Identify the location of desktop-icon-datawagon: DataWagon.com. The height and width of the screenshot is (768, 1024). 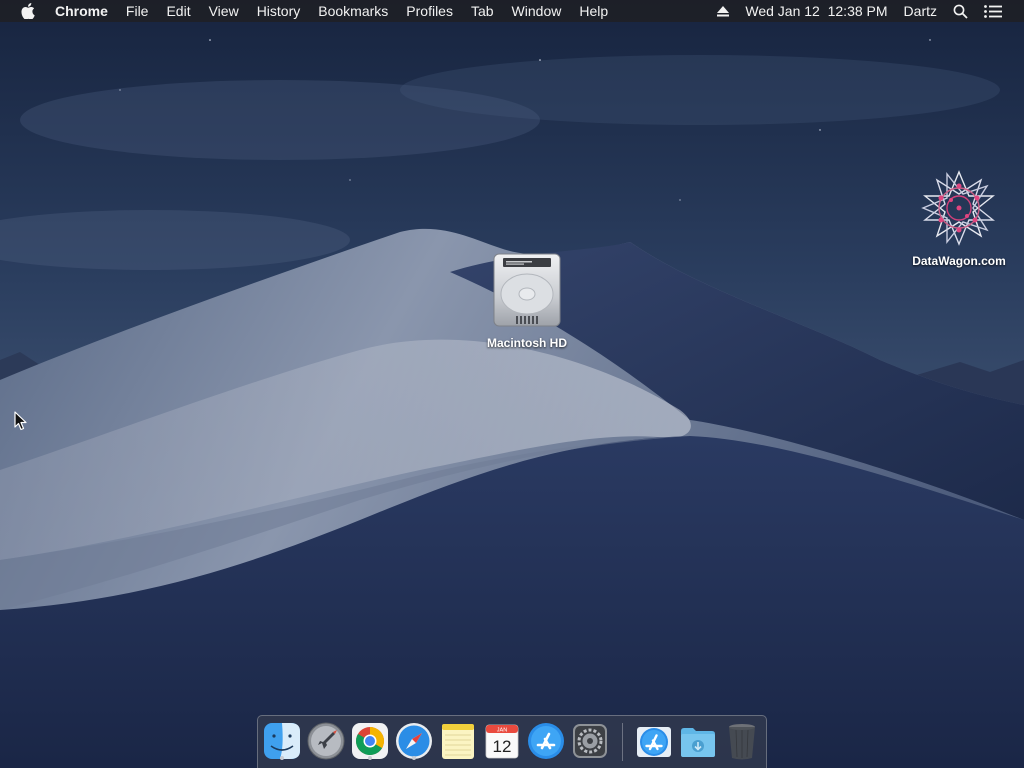
(959, 218).